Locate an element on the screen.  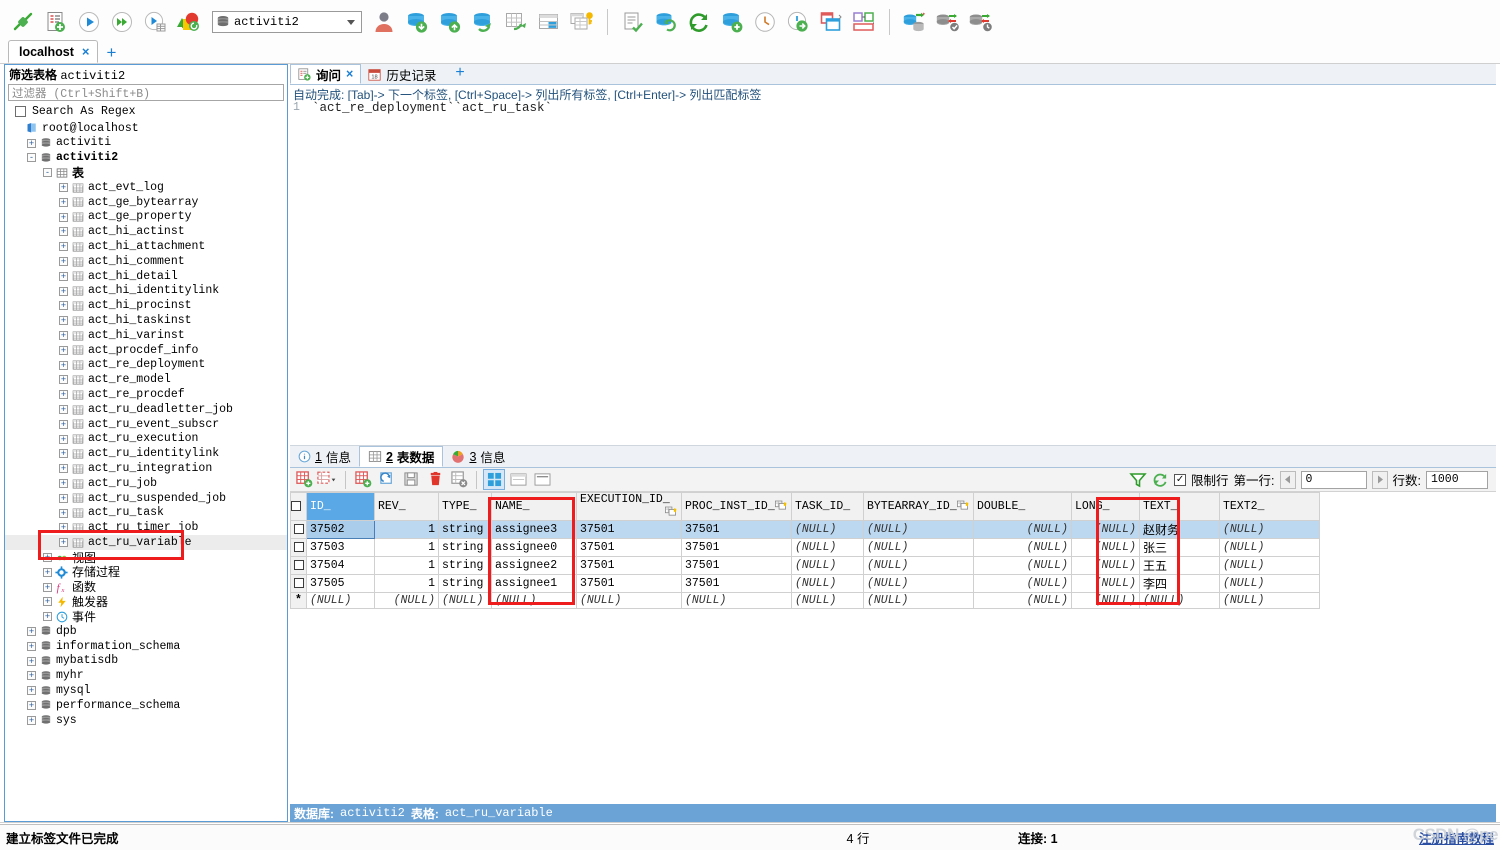
tree-item-act_re_model: + act_re_model is located at coordinates (146, 380).